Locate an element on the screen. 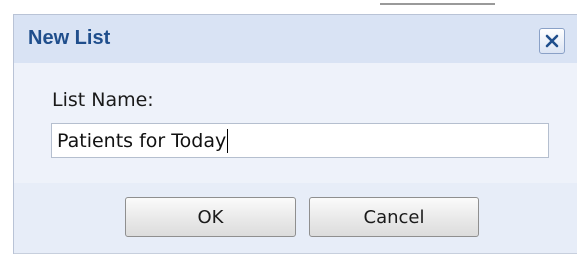 This screenshot has height=254, width=577. list-name-label: List Name: is located at coordinates (103, 100).